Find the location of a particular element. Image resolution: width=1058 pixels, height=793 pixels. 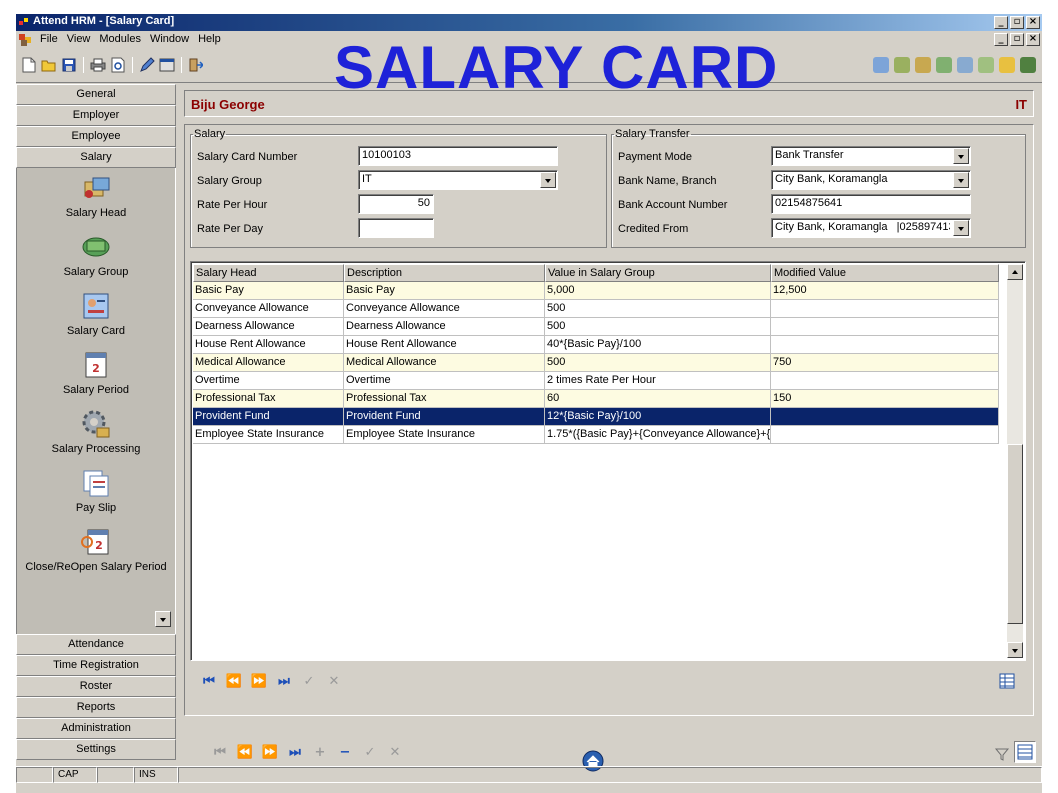

sidebar-item-salary-period: 2 Salary Period is located at coordinates (96, 372).